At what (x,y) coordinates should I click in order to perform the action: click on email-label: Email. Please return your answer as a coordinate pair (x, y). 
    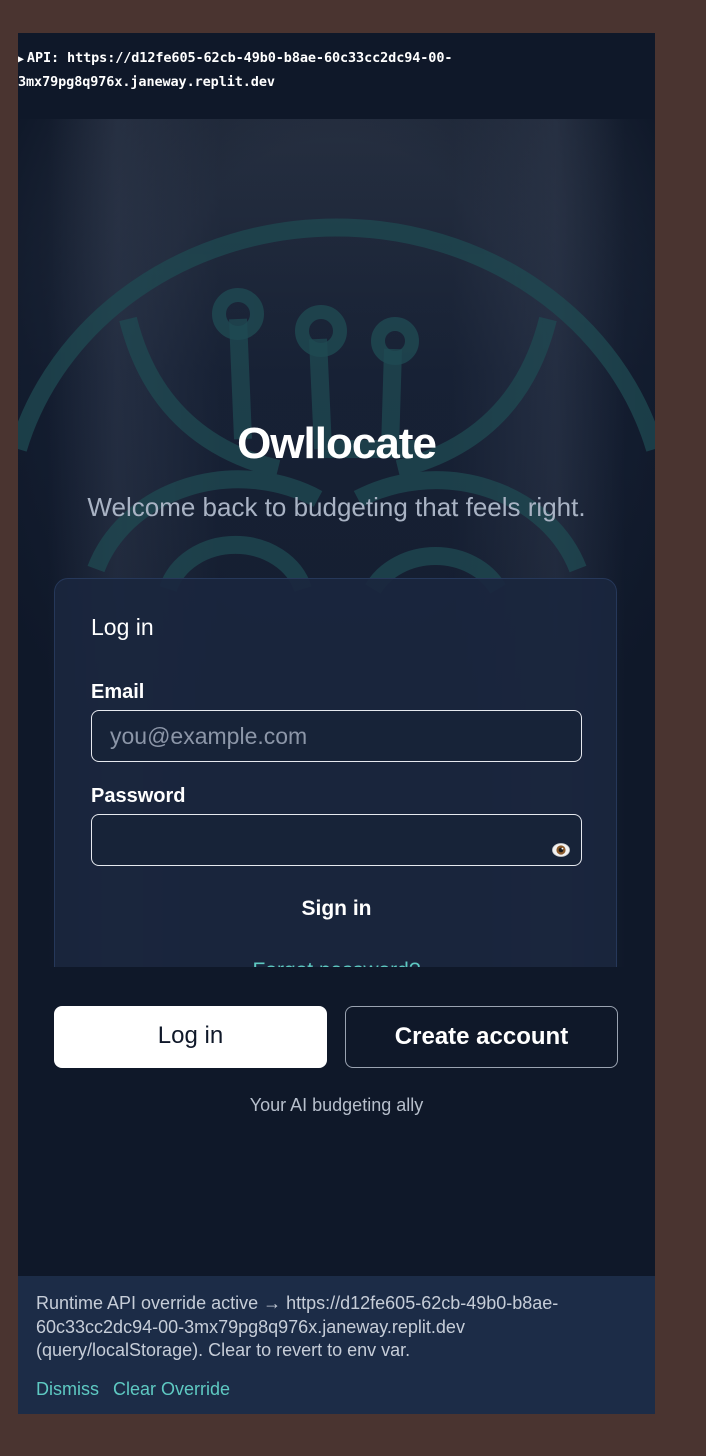
    Looking at the image, I should click on (118, 692).